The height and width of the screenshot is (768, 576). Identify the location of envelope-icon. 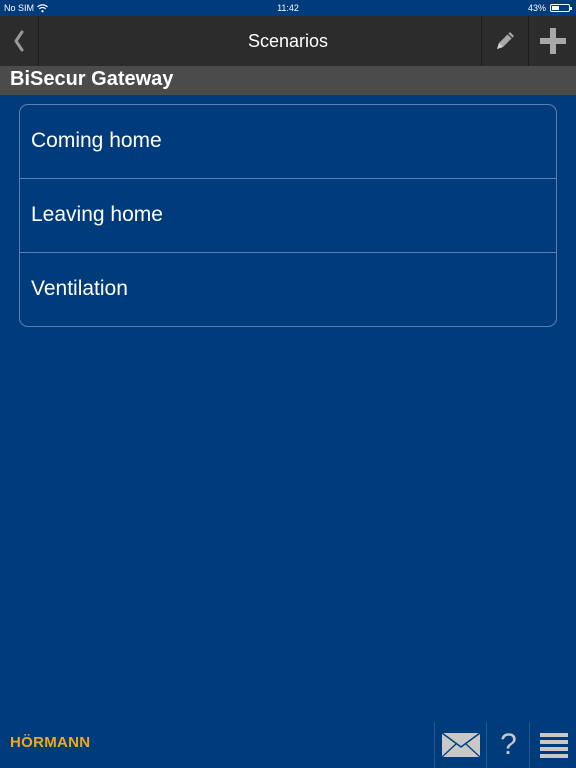
(461, 745).